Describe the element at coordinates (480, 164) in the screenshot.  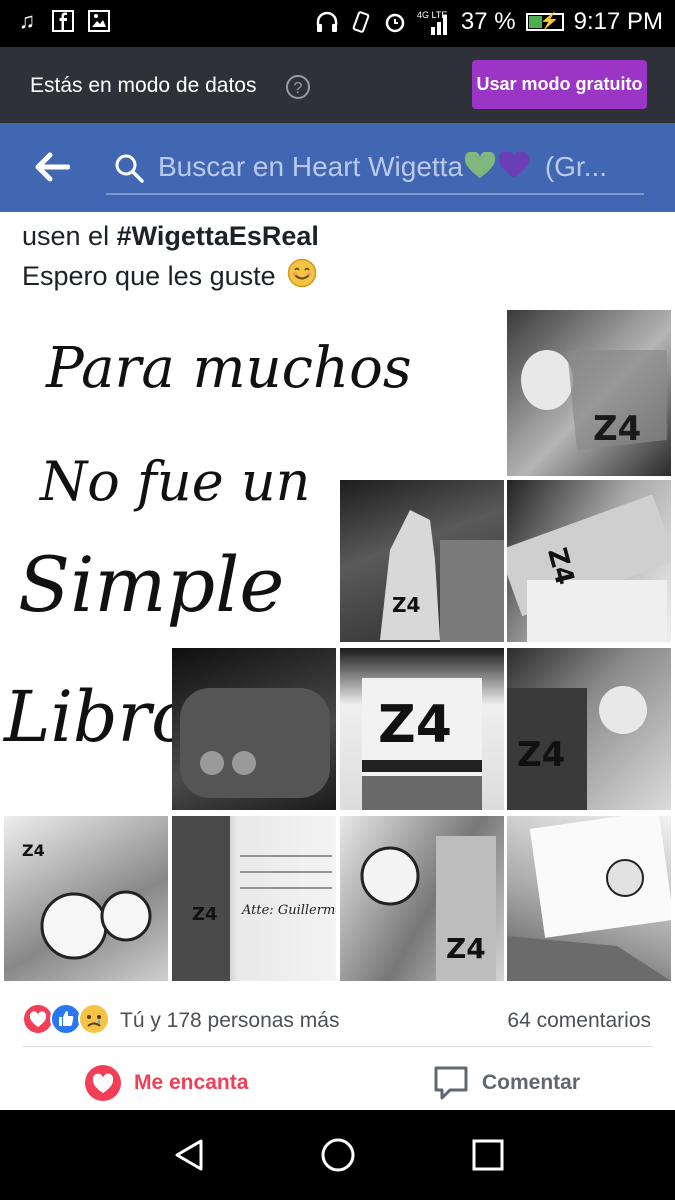
I see `green-heart-icon` at that location.